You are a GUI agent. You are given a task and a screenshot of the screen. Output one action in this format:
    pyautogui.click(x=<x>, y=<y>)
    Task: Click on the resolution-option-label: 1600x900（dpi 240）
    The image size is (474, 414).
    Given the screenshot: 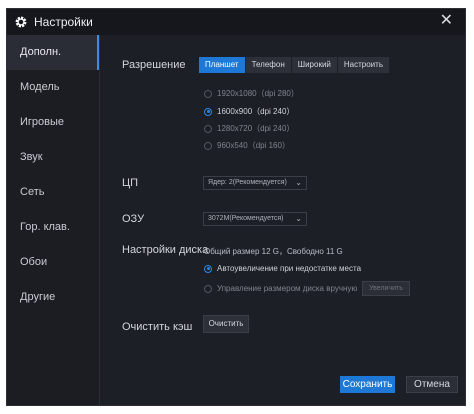 What is the action you would take?
    pyautogui.click(x=256, y=111)
    